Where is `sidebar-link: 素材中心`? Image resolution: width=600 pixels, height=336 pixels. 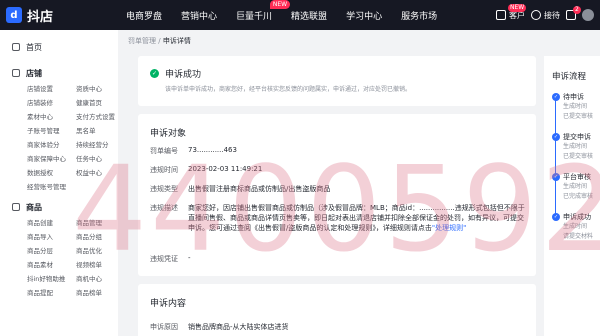
sidebar-link: 素材中心 is located at coordinates (50, 117).